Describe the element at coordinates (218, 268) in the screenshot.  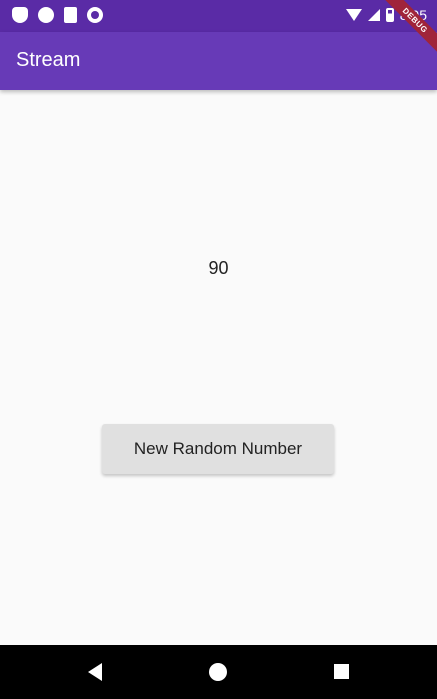
I see `random-number-display: 90` at that location.